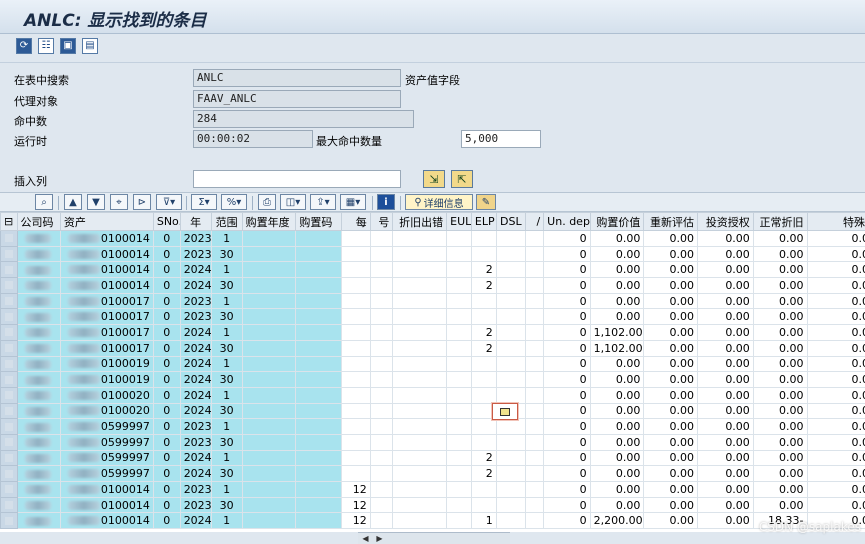  Describe the element at coordinates (459, 221) in the screenshot. I see `column-header: EUL` at that location.